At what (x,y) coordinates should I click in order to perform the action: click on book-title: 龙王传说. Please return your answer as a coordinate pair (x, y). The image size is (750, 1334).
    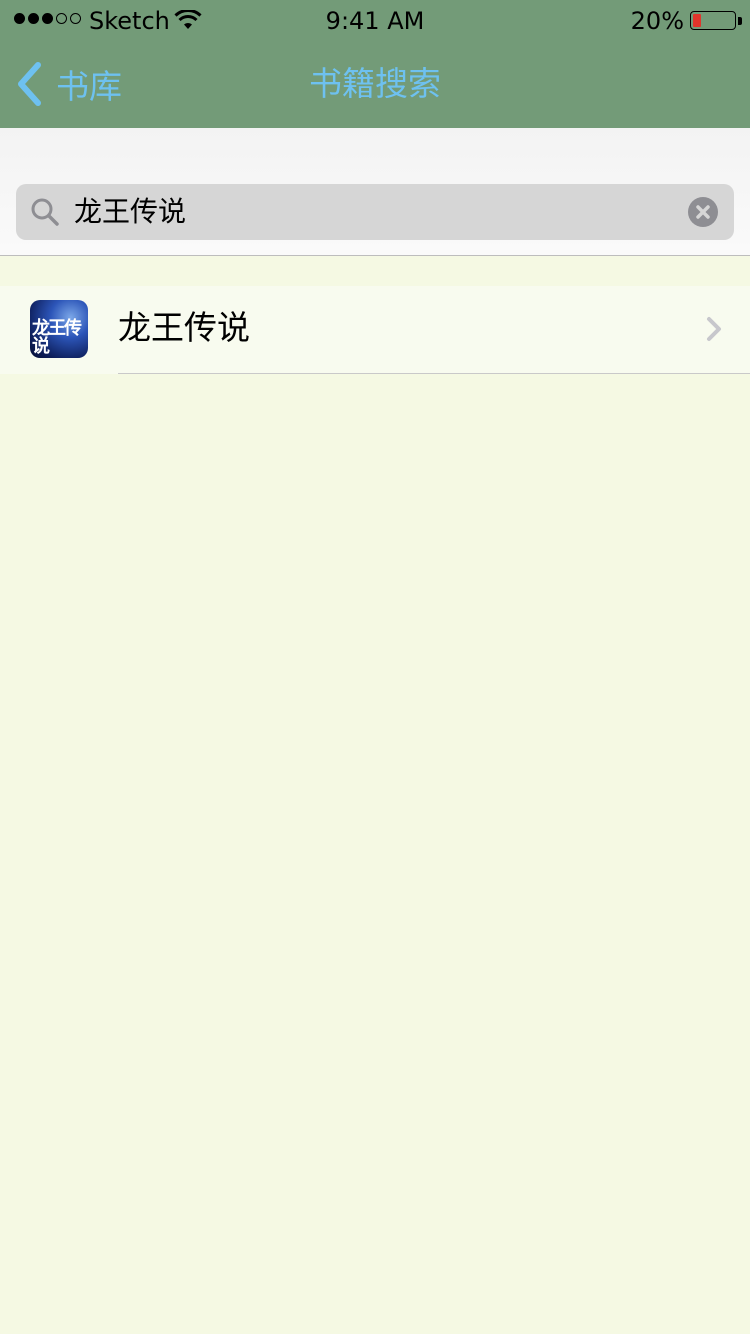
    Looking at the image, I should click on (184, 327).